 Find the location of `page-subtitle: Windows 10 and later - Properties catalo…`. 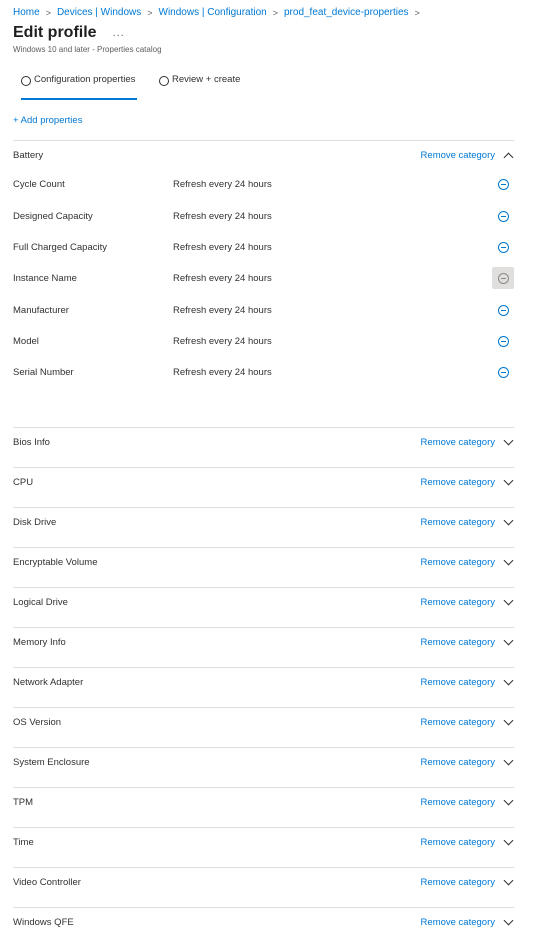

page-subtitle: Windows 10 and later - Properties catalo… is located at coordinates (87, 49).